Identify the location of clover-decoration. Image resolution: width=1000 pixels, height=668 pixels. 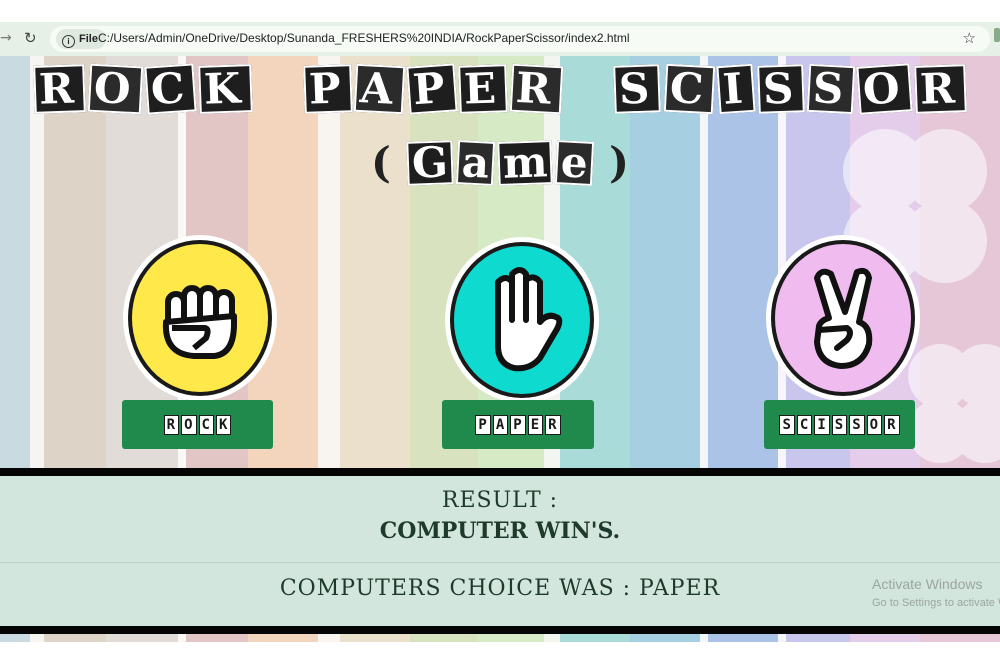
(954, 403).